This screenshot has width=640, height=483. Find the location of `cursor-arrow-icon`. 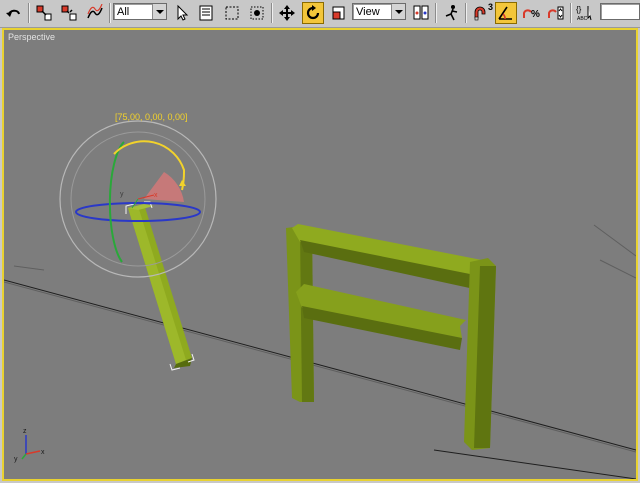

cursor-arrow-icon is located at coordinates (183, 12).